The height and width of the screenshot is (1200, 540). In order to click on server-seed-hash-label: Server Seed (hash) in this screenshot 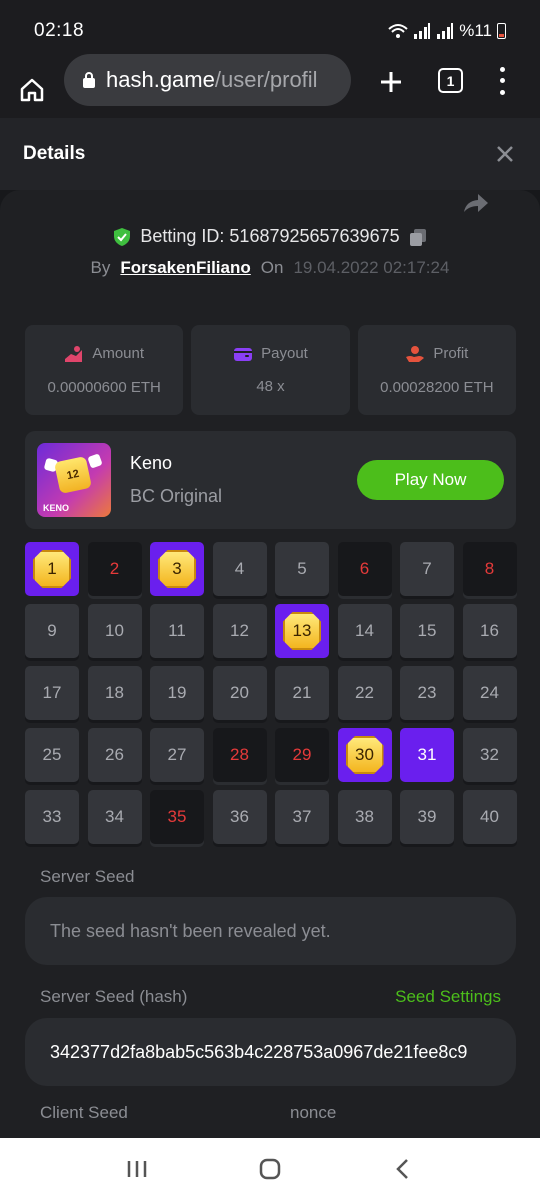, I will do `click(114, 996)`.